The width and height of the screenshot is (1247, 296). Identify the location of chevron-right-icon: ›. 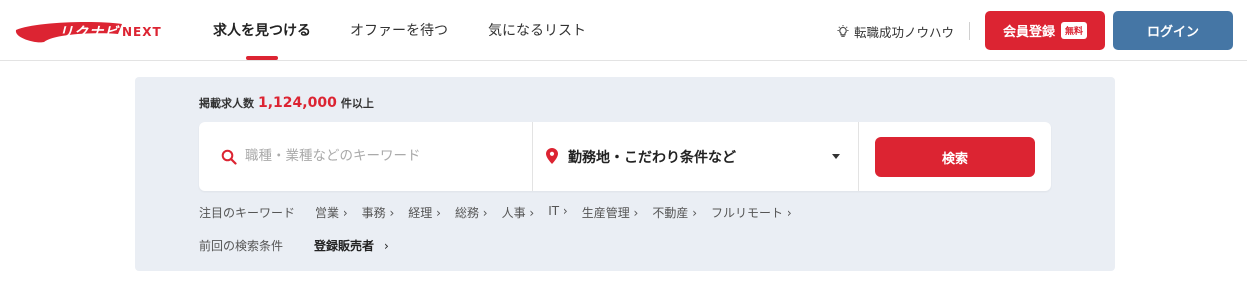
(386, 246).